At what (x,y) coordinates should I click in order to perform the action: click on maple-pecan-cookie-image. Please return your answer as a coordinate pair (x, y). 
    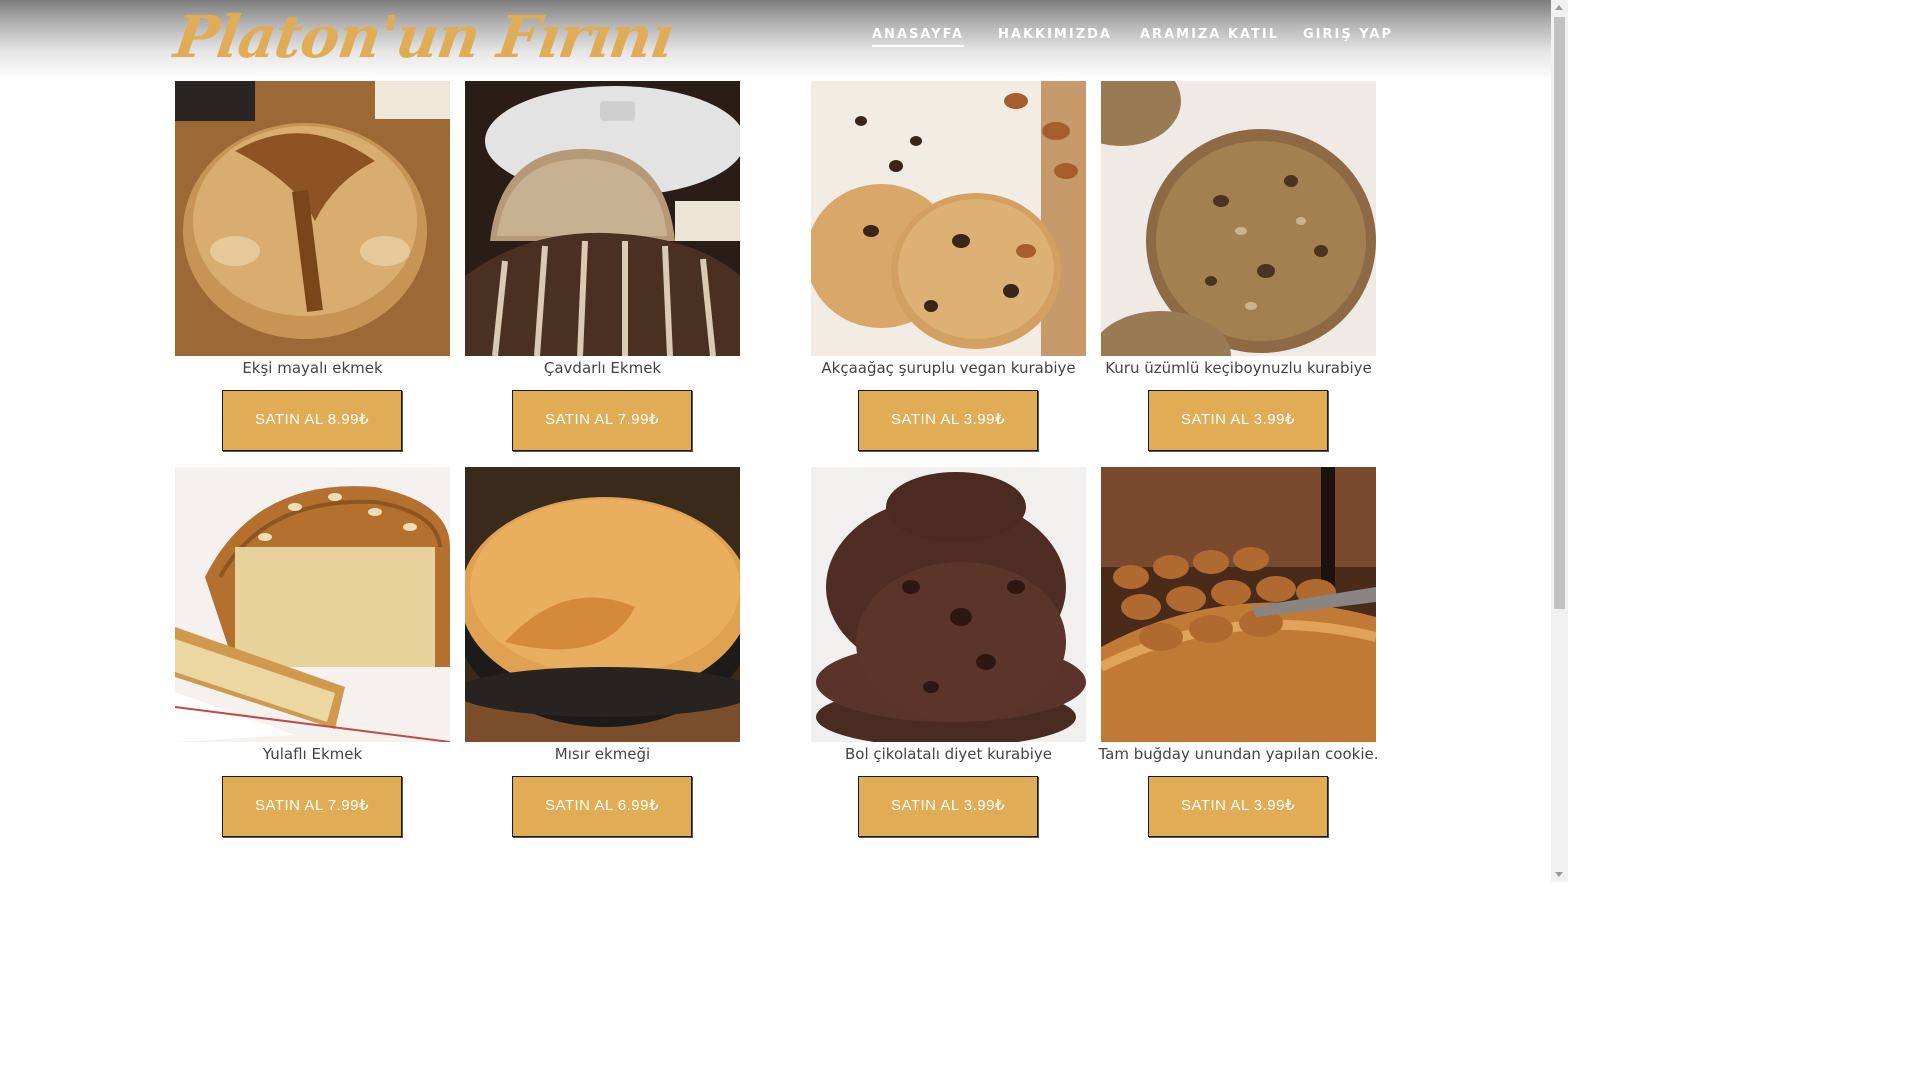
    Looking at the image, I should click on (948, 218).